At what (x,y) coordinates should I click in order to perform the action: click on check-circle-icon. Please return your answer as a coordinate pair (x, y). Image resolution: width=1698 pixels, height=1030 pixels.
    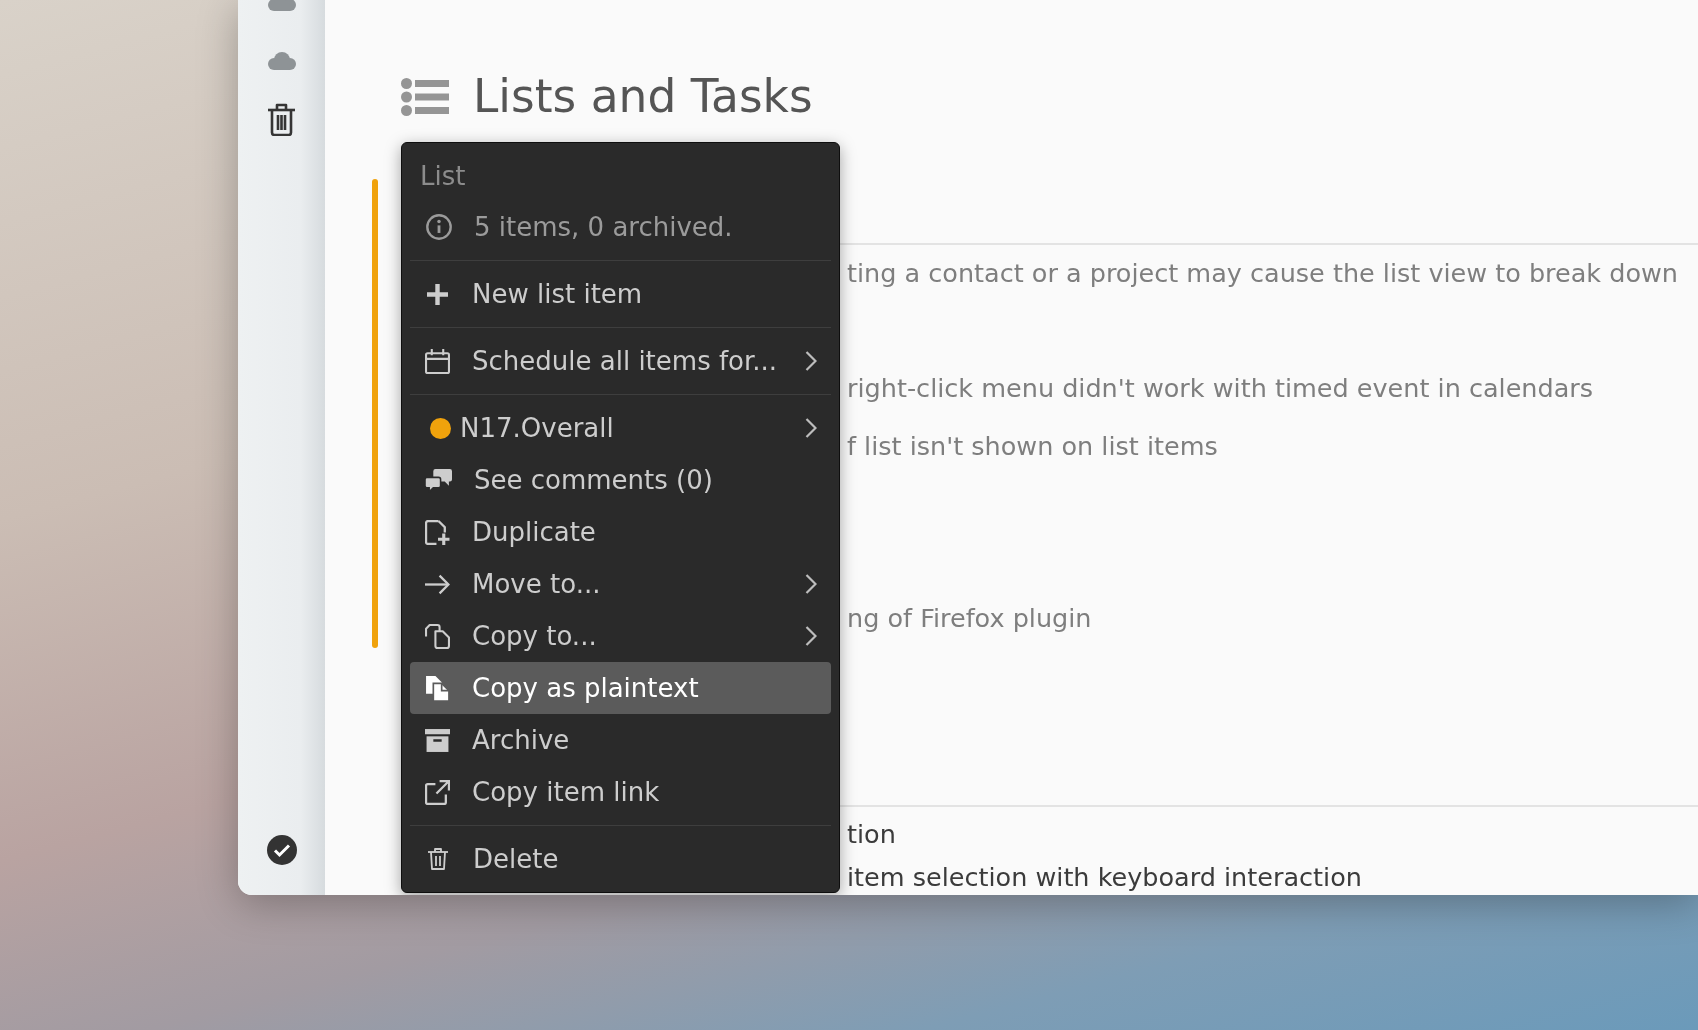
    Looking at the image, I should click on (281, 850).